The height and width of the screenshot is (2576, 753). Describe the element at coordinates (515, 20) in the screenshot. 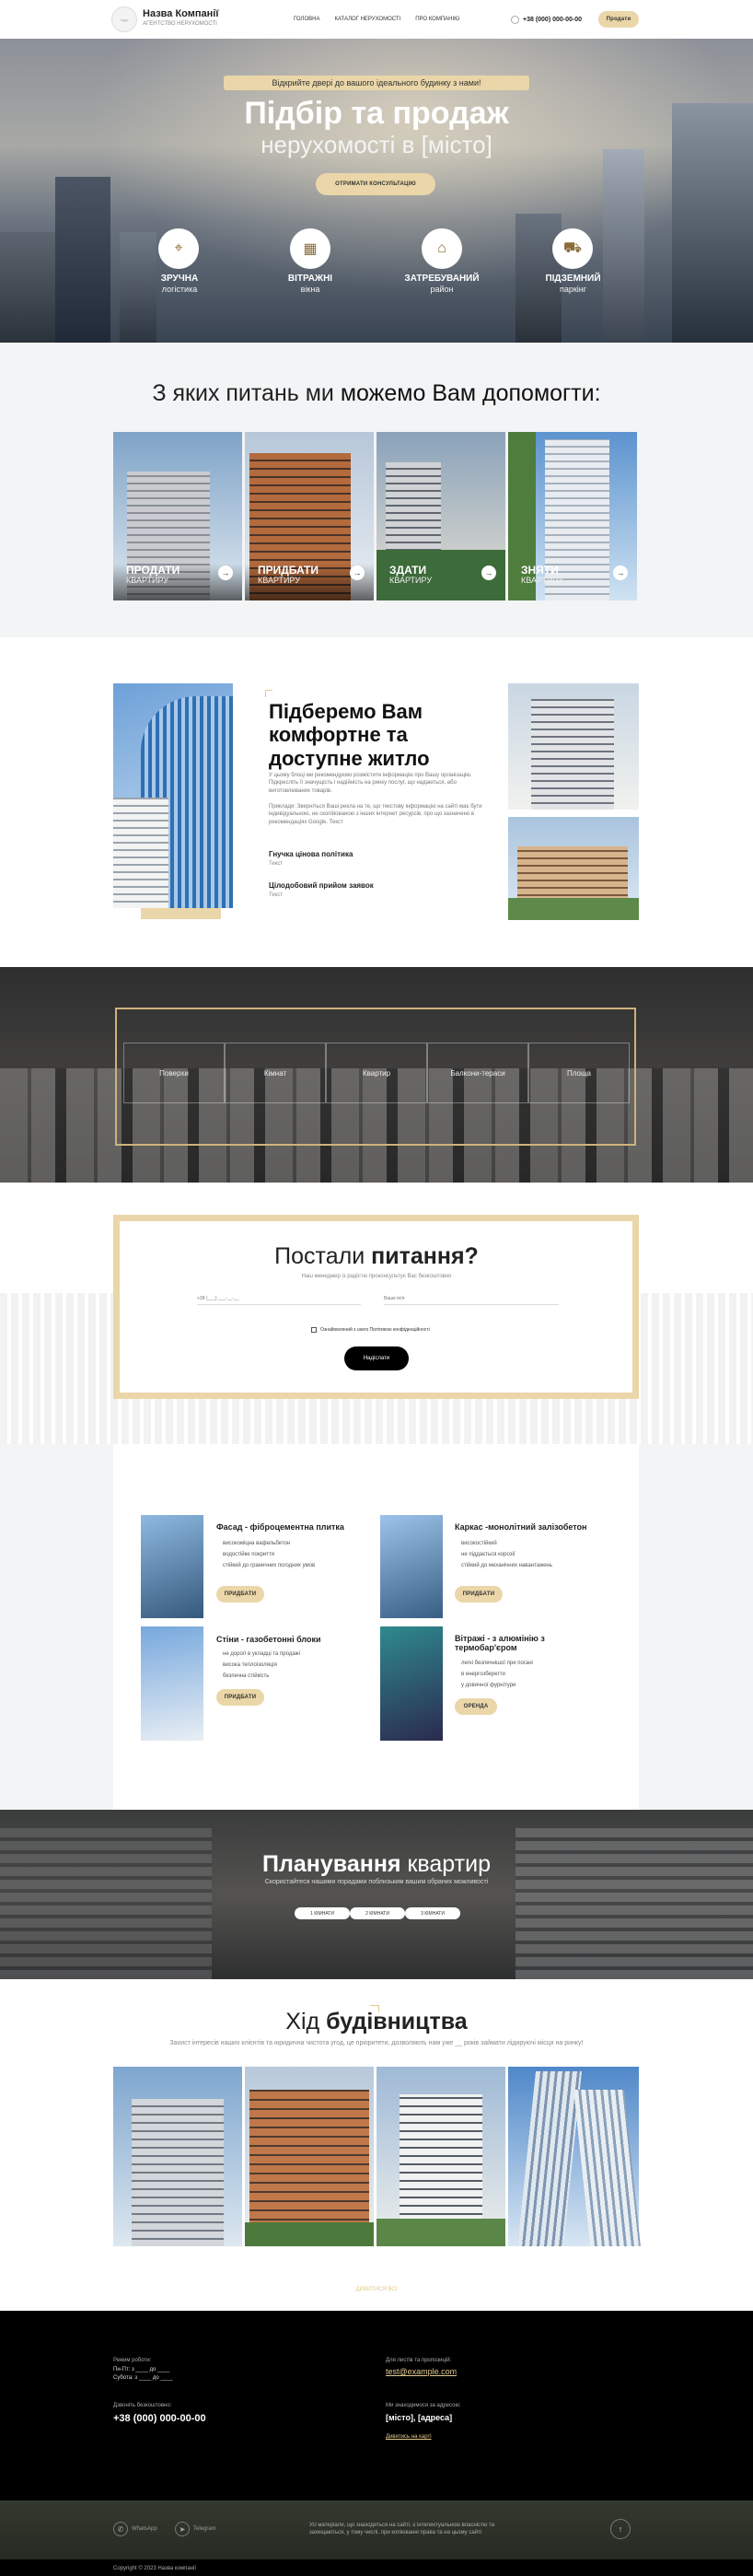

I see `phone-icon` at that location.